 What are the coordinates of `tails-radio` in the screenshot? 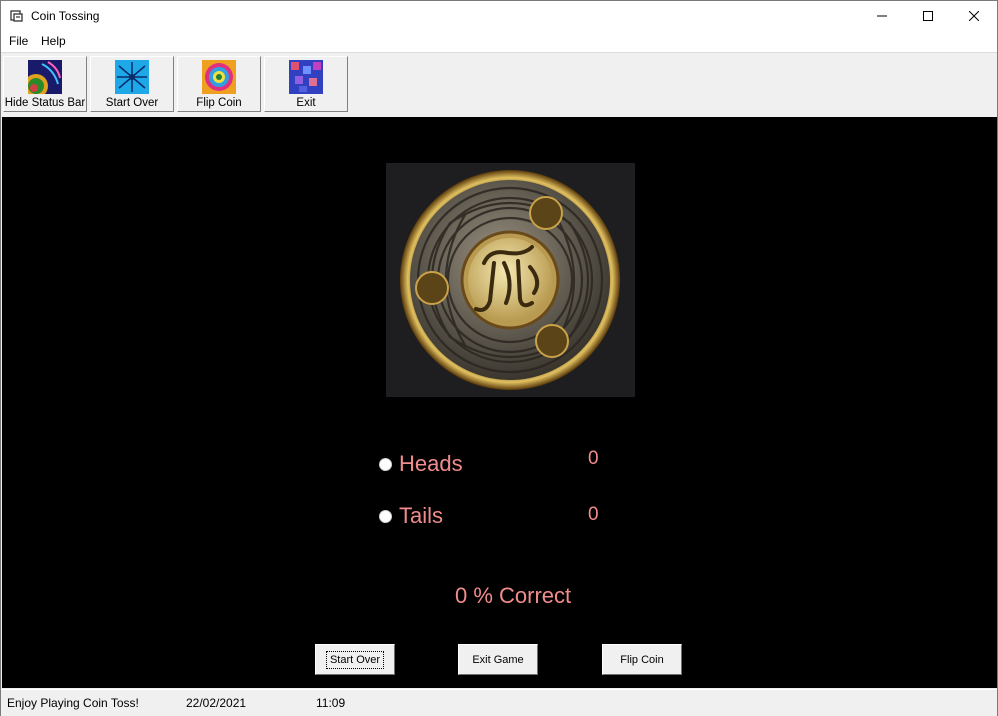 It's located at (385, 516).